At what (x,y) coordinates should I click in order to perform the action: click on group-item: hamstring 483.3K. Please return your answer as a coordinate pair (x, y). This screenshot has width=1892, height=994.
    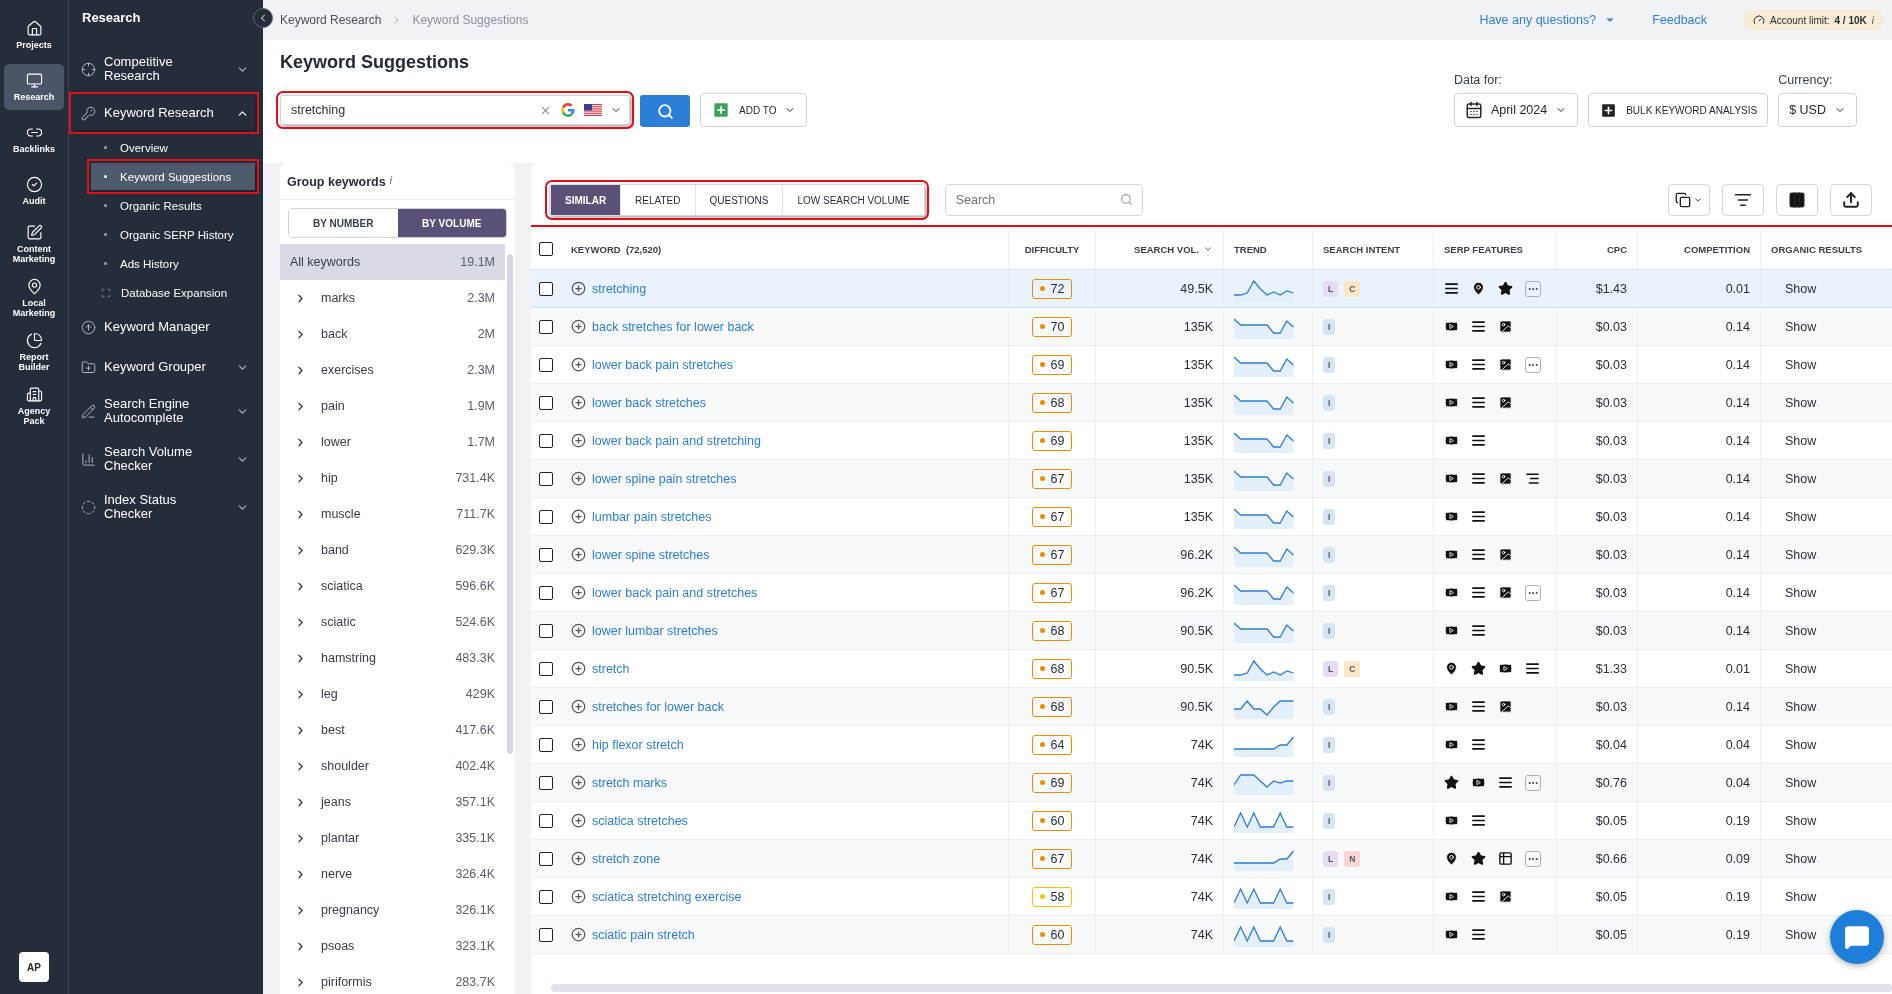
    Looking at the image, I should click on (392, 658).